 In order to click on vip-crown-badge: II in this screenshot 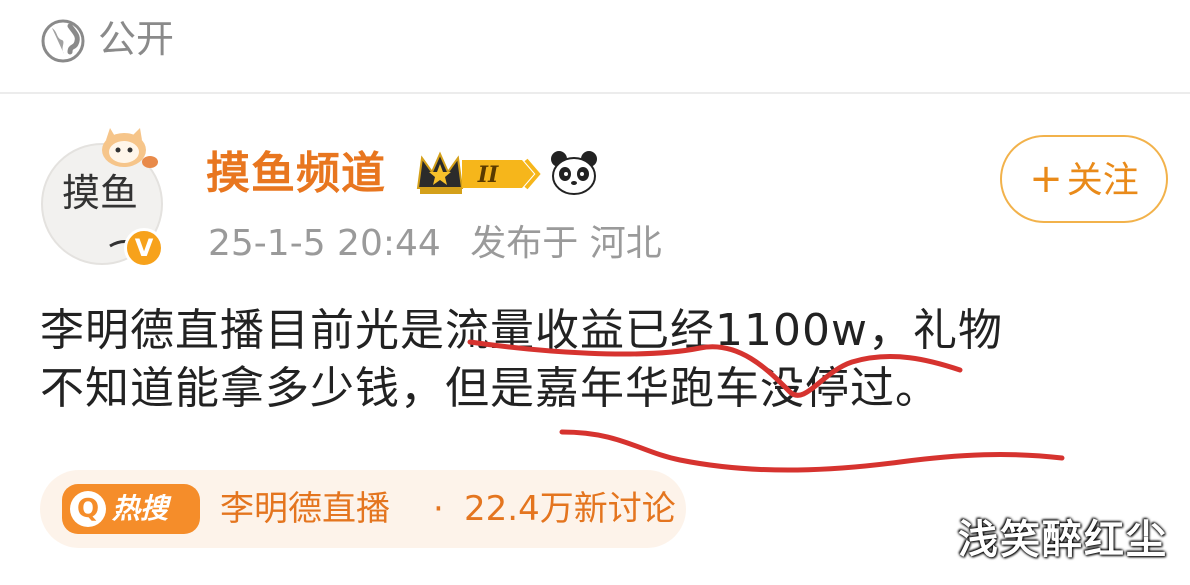, I will do `click(478, 172)`.